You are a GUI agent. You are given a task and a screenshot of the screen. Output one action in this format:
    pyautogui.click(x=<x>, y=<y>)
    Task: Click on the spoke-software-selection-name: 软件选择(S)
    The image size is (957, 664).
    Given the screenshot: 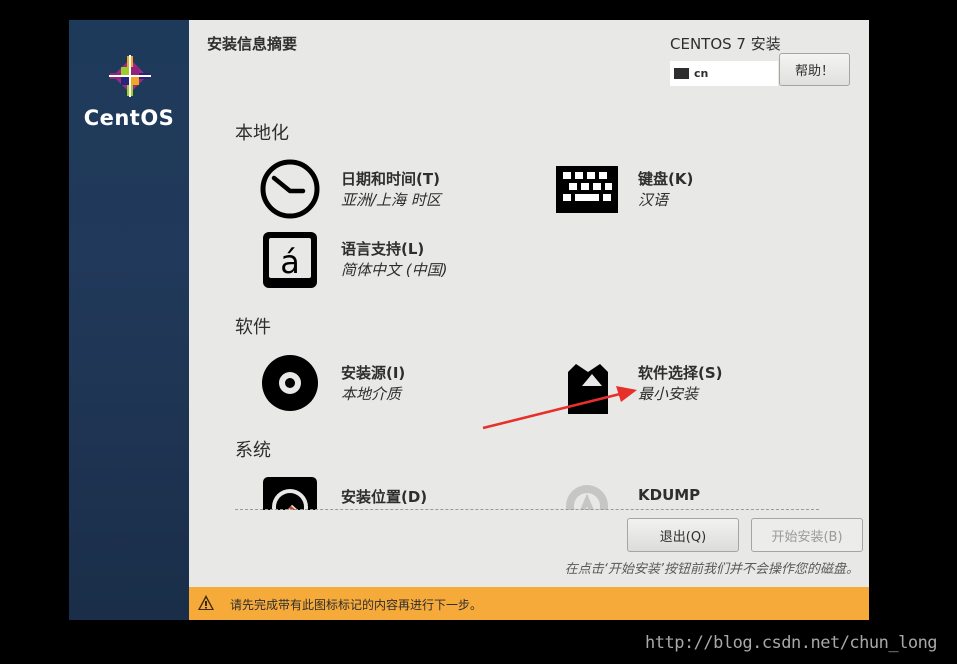 What is the action you would take?
    pyautogui.click(x=680, y=373)
    